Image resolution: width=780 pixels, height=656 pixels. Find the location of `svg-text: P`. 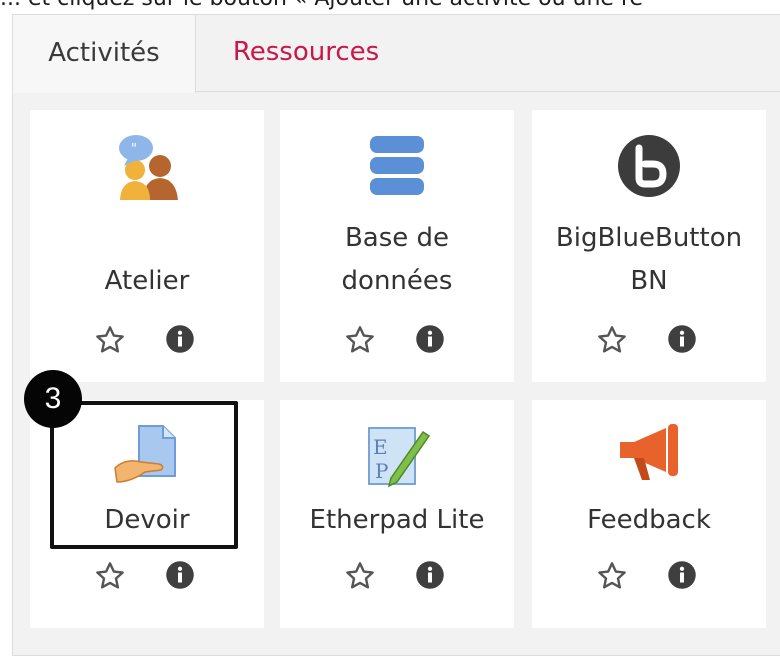

svg-text: P is located at coordinates (381, 471).